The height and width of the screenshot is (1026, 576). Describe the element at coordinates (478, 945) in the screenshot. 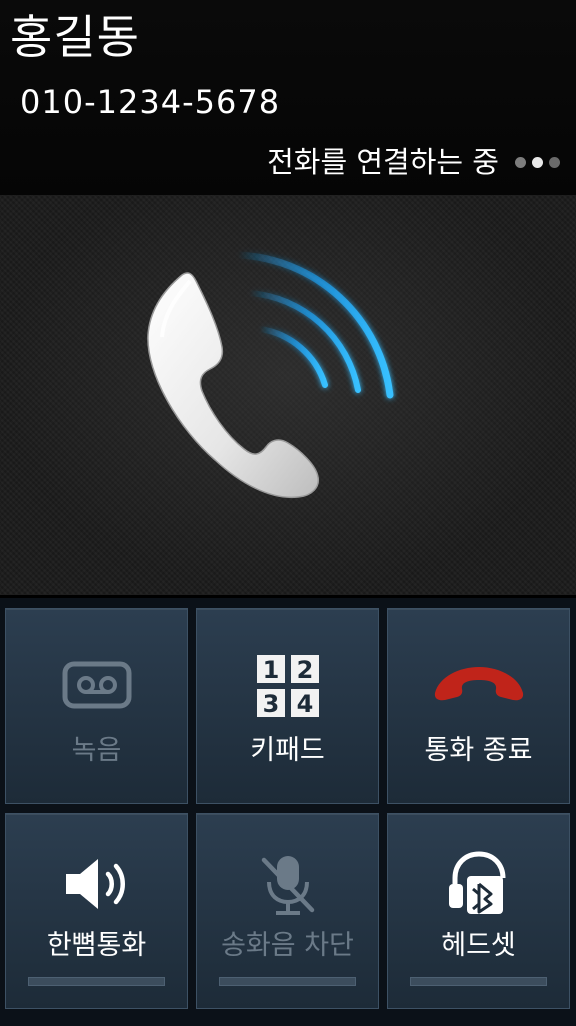

I see `headset-label: 헤드셋` at that location.